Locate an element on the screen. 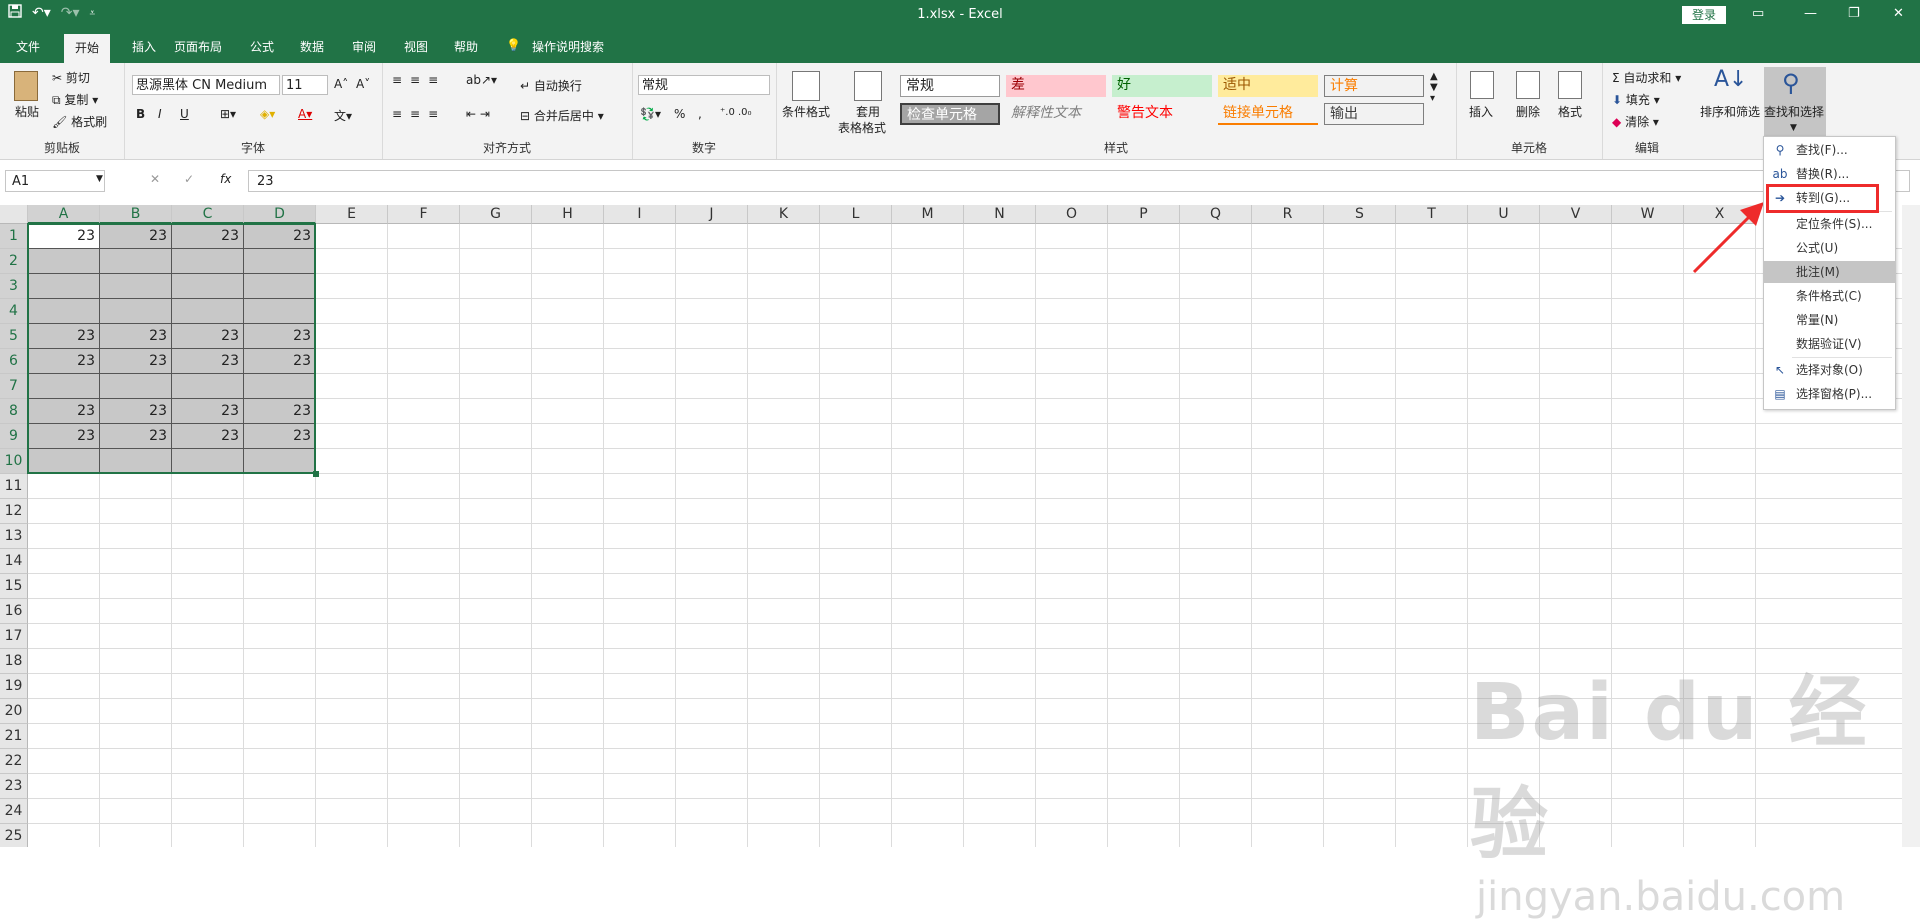  menu-item: 条件格式(C) is located at coordinates (1829, 296).